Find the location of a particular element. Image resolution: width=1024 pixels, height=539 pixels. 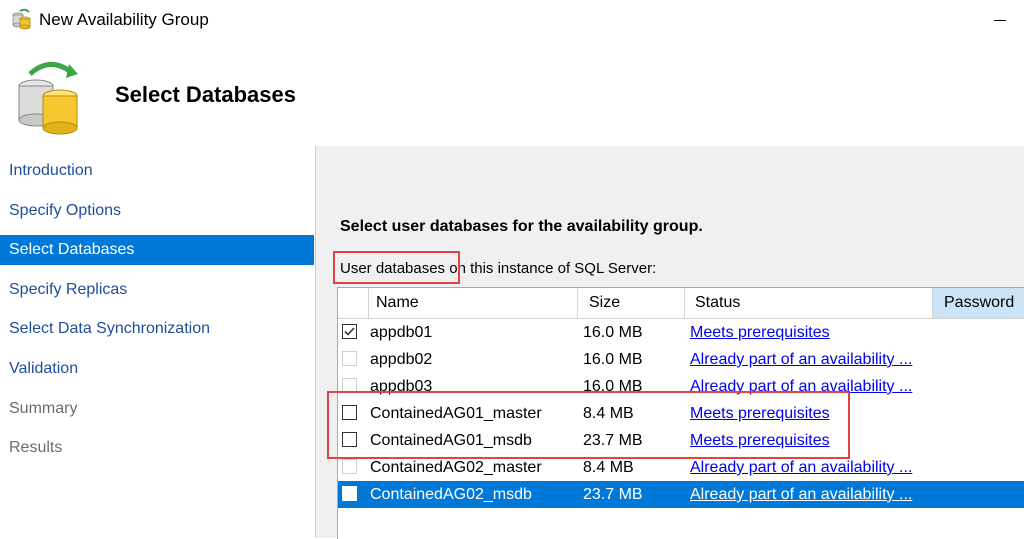

nav-item-select-databases: Select Databases is located at coordinates (157, 250).